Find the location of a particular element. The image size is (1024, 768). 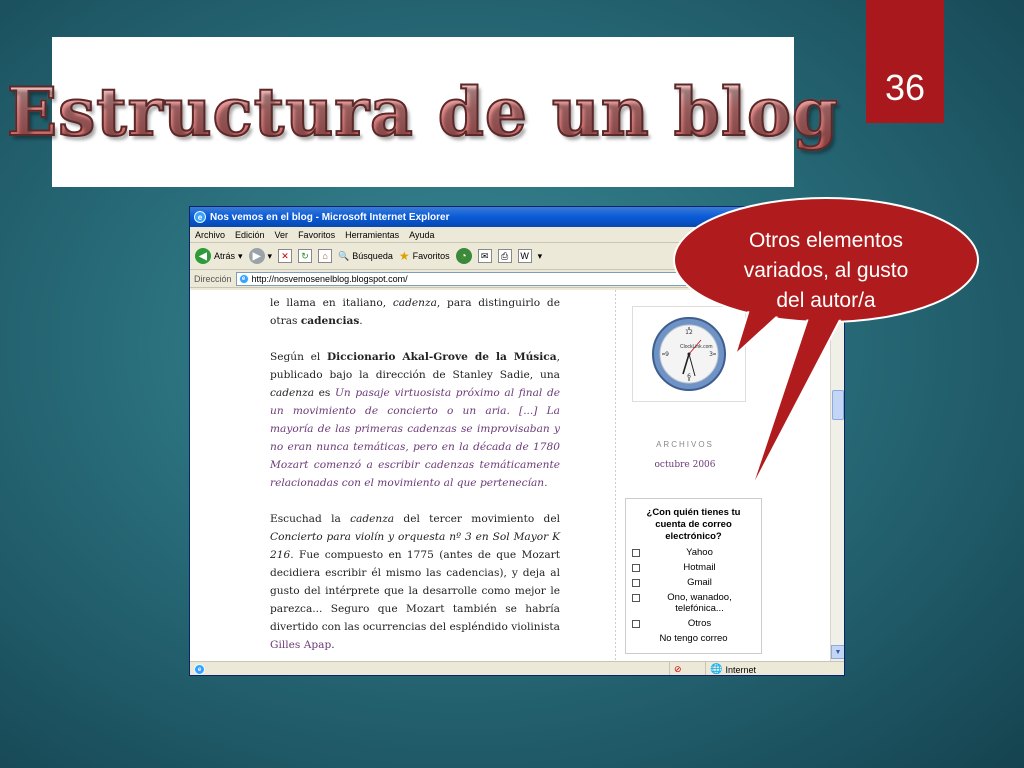

zone-label: Internet is located at coordinates (740, 669).